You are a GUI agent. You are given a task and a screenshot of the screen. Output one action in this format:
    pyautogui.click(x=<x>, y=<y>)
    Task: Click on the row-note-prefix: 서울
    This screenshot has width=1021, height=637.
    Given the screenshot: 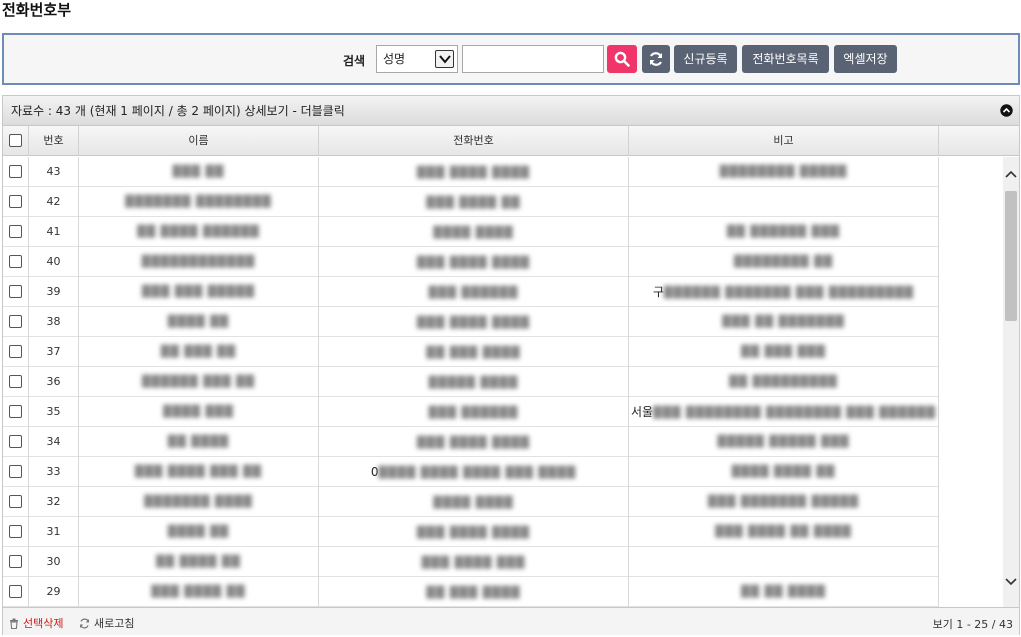 What is the action you would take?
    pyautogui.click(x=642, y=412)
    